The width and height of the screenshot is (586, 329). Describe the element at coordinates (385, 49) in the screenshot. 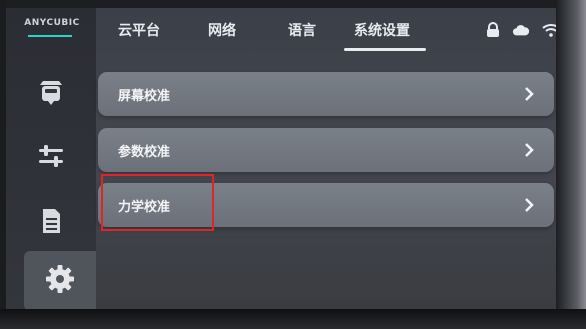

I see `active-tab-indicator` at that location.